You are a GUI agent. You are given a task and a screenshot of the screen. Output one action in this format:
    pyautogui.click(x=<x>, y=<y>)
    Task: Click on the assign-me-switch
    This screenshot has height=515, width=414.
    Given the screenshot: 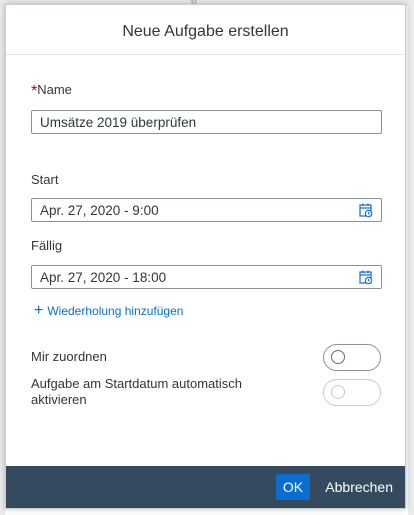 What is the action you would take?
    pyautogui.click(x=352, y=357)
    